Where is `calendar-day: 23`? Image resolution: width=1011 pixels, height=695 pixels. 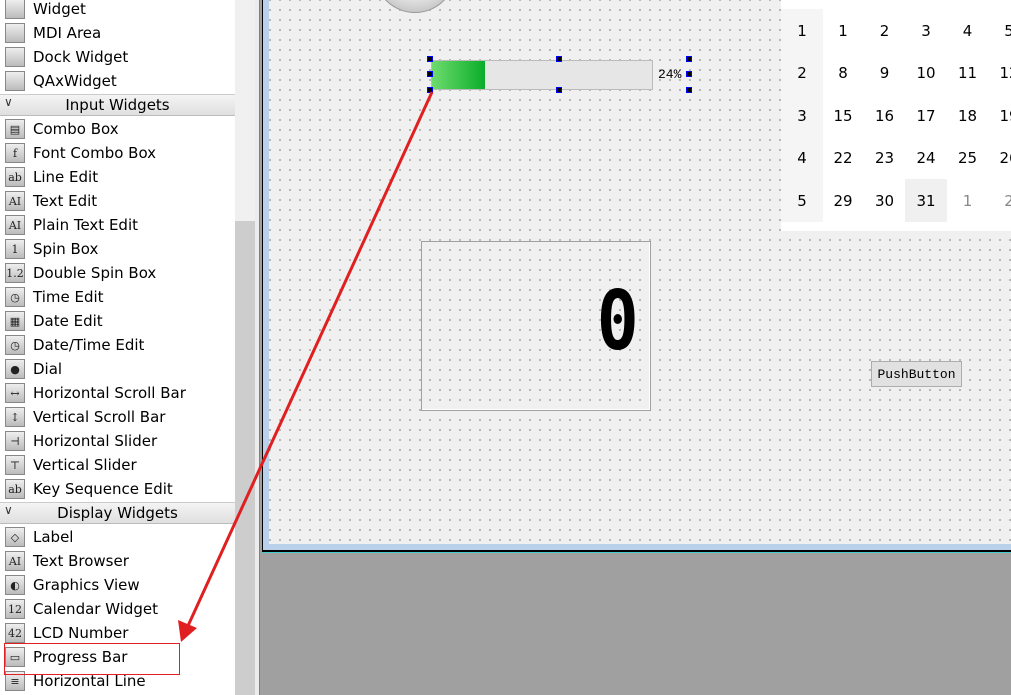 calendar-day: 23 is located at coordinates (885, 158).